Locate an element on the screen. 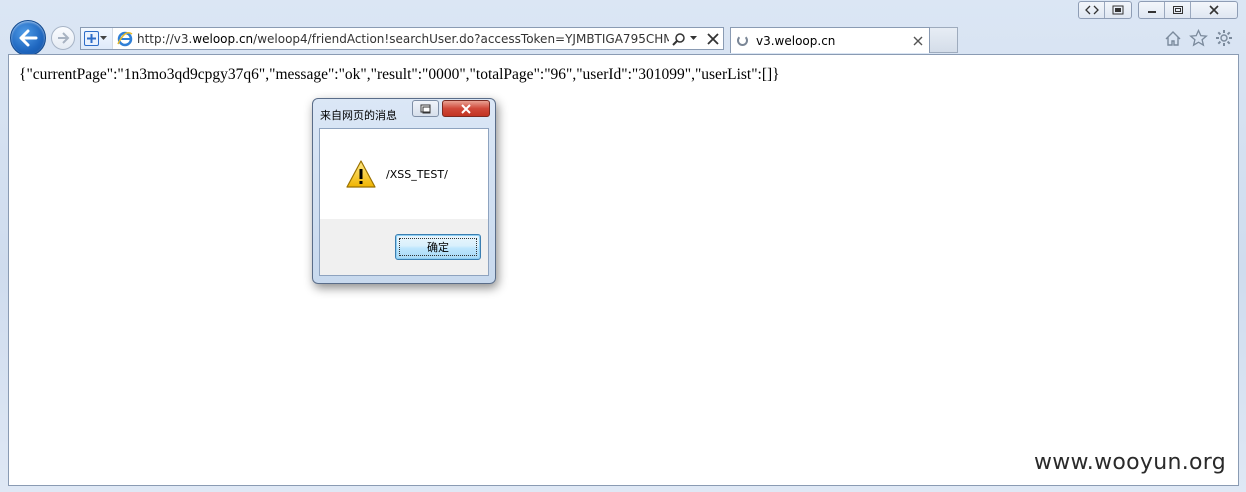  window-controls is located at coordinates (1188, 10).